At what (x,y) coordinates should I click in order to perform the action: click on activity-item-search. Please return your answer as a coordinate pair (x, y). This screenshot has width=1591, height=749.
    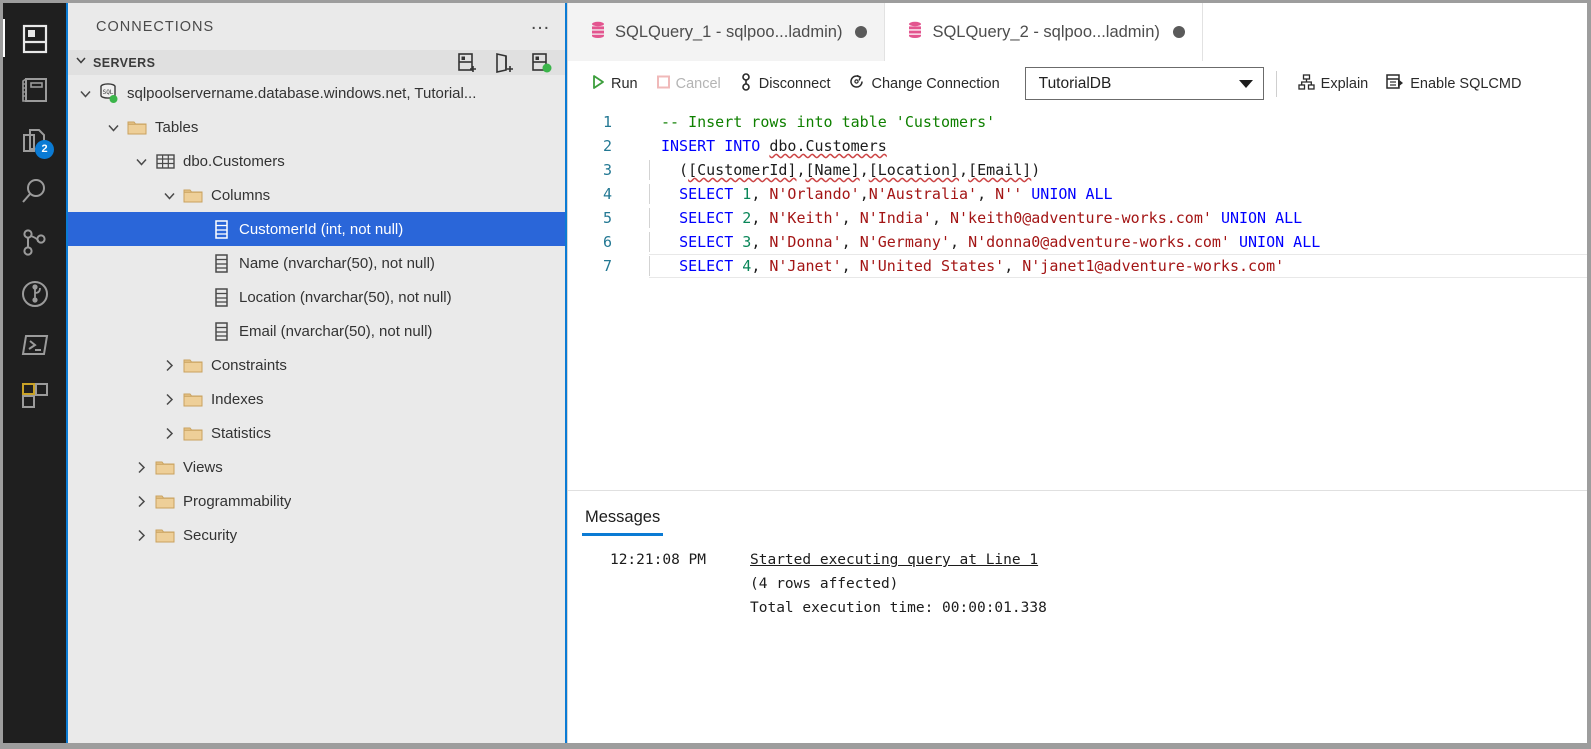
    Looking at the image, I should click on (34, 191).